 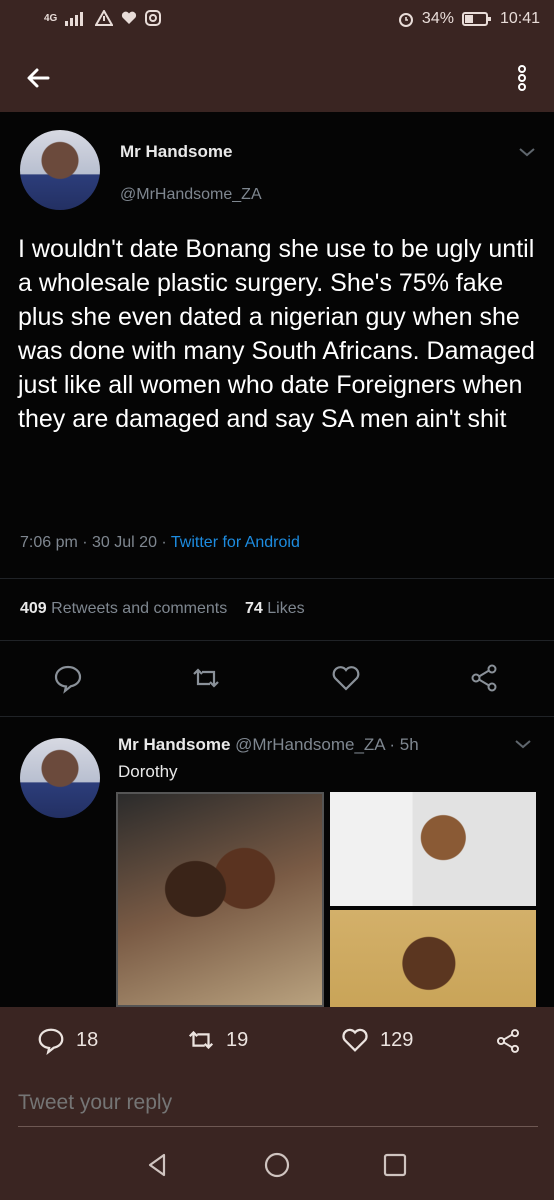 What do you see at coordinates (285, 608) in the screenshot?
I see `likes-label: Likes` at bounding box center [285, 608].